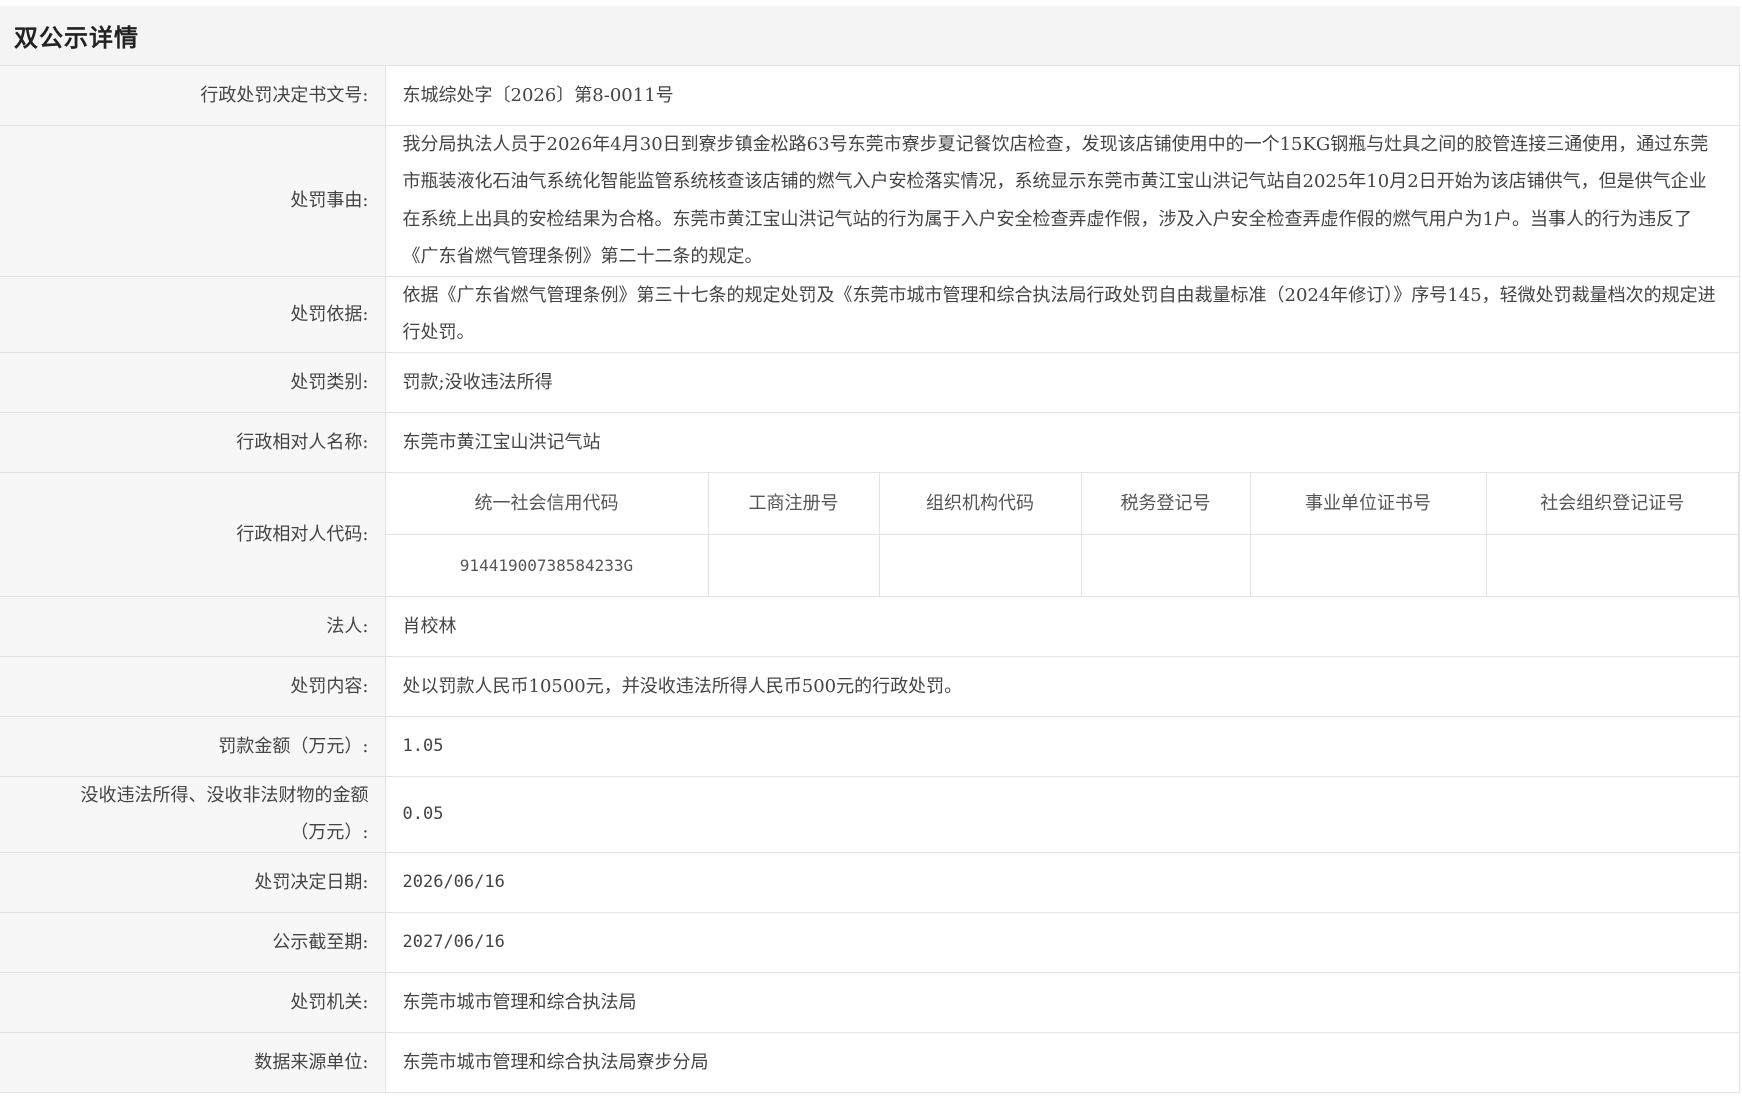  What do you see at coordinates (1368, 565) in the screenshot?
I see `code-value-institution-cert` at bounding box center [1368, 565].